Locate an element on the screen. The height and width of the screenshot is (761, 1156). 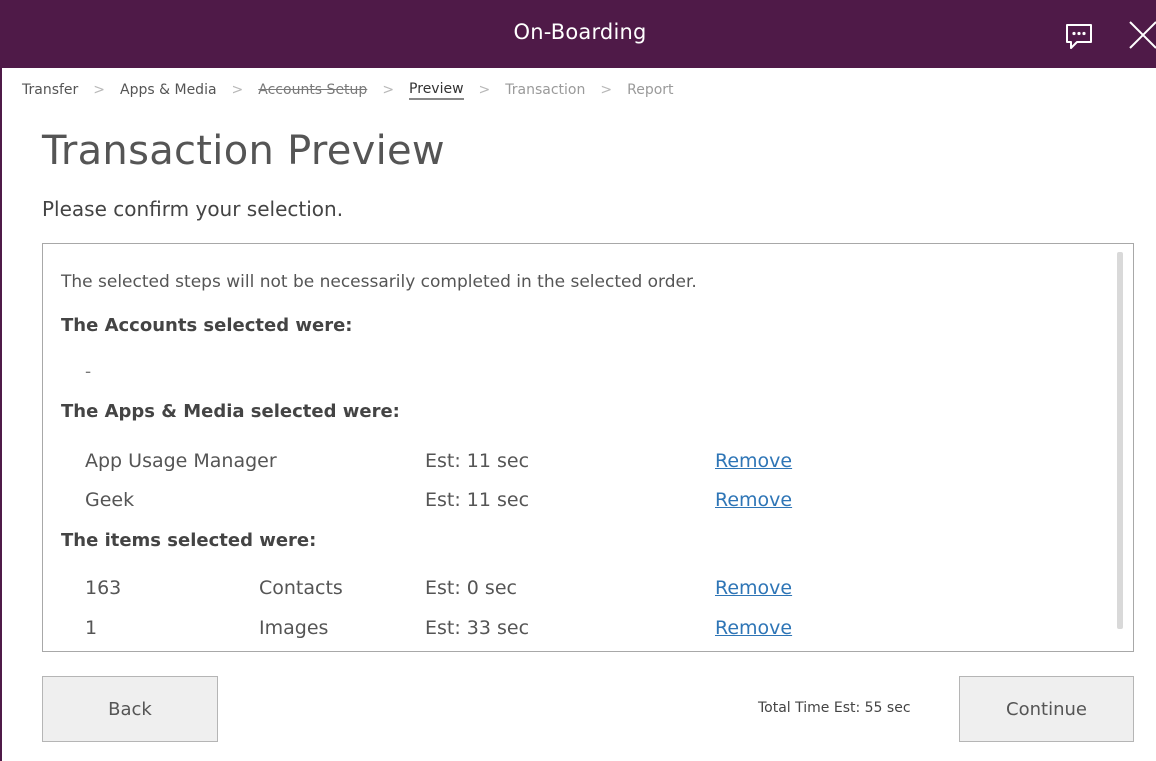
chat-bubble-icon is located at coordinates (1079, 36).